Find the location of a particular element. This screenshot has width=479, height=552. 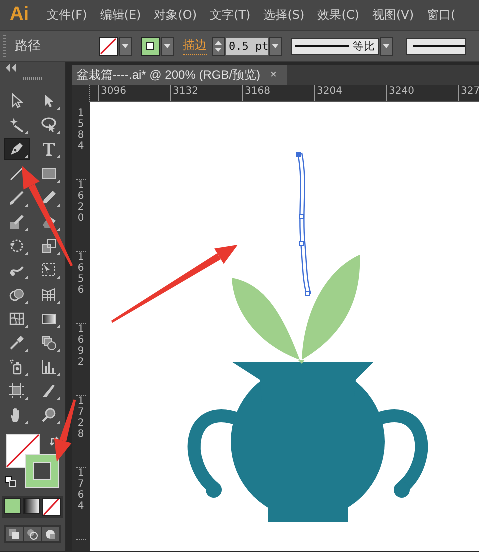

app-logo: Ai is located at coordinates (19, 15).